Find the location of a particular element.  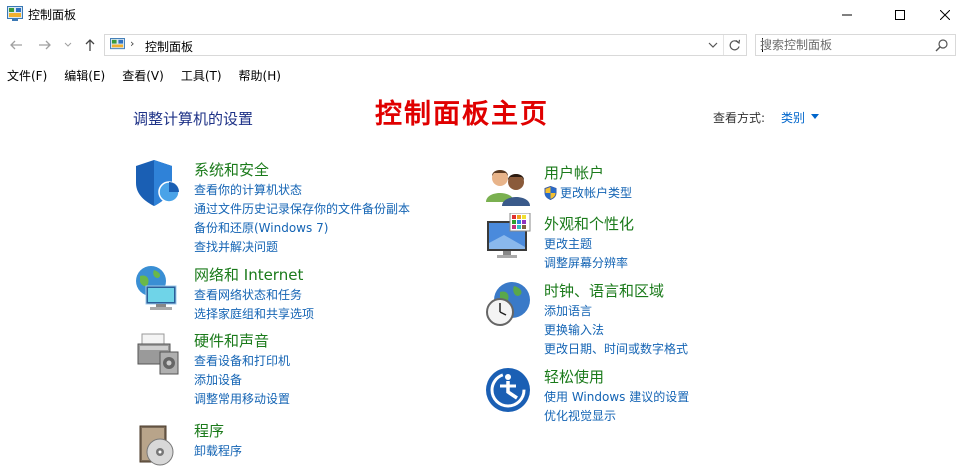

minimize-button is located at coordinates (847, 15).